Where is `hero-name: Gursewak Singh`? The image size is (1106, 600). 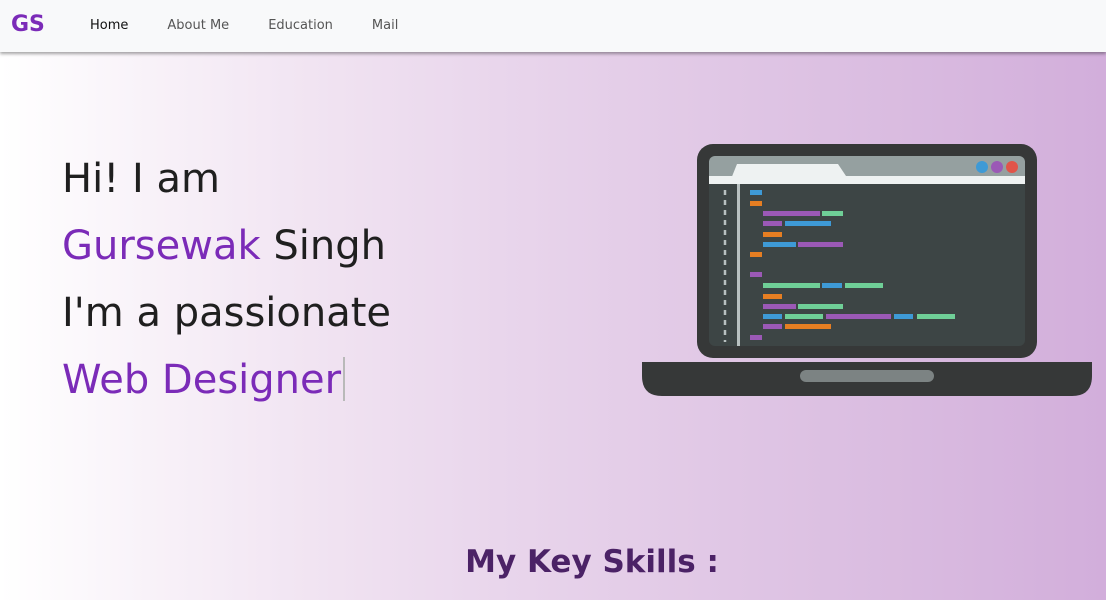
hero-name: Gursewak Singh is located at coordinates (226, 246).